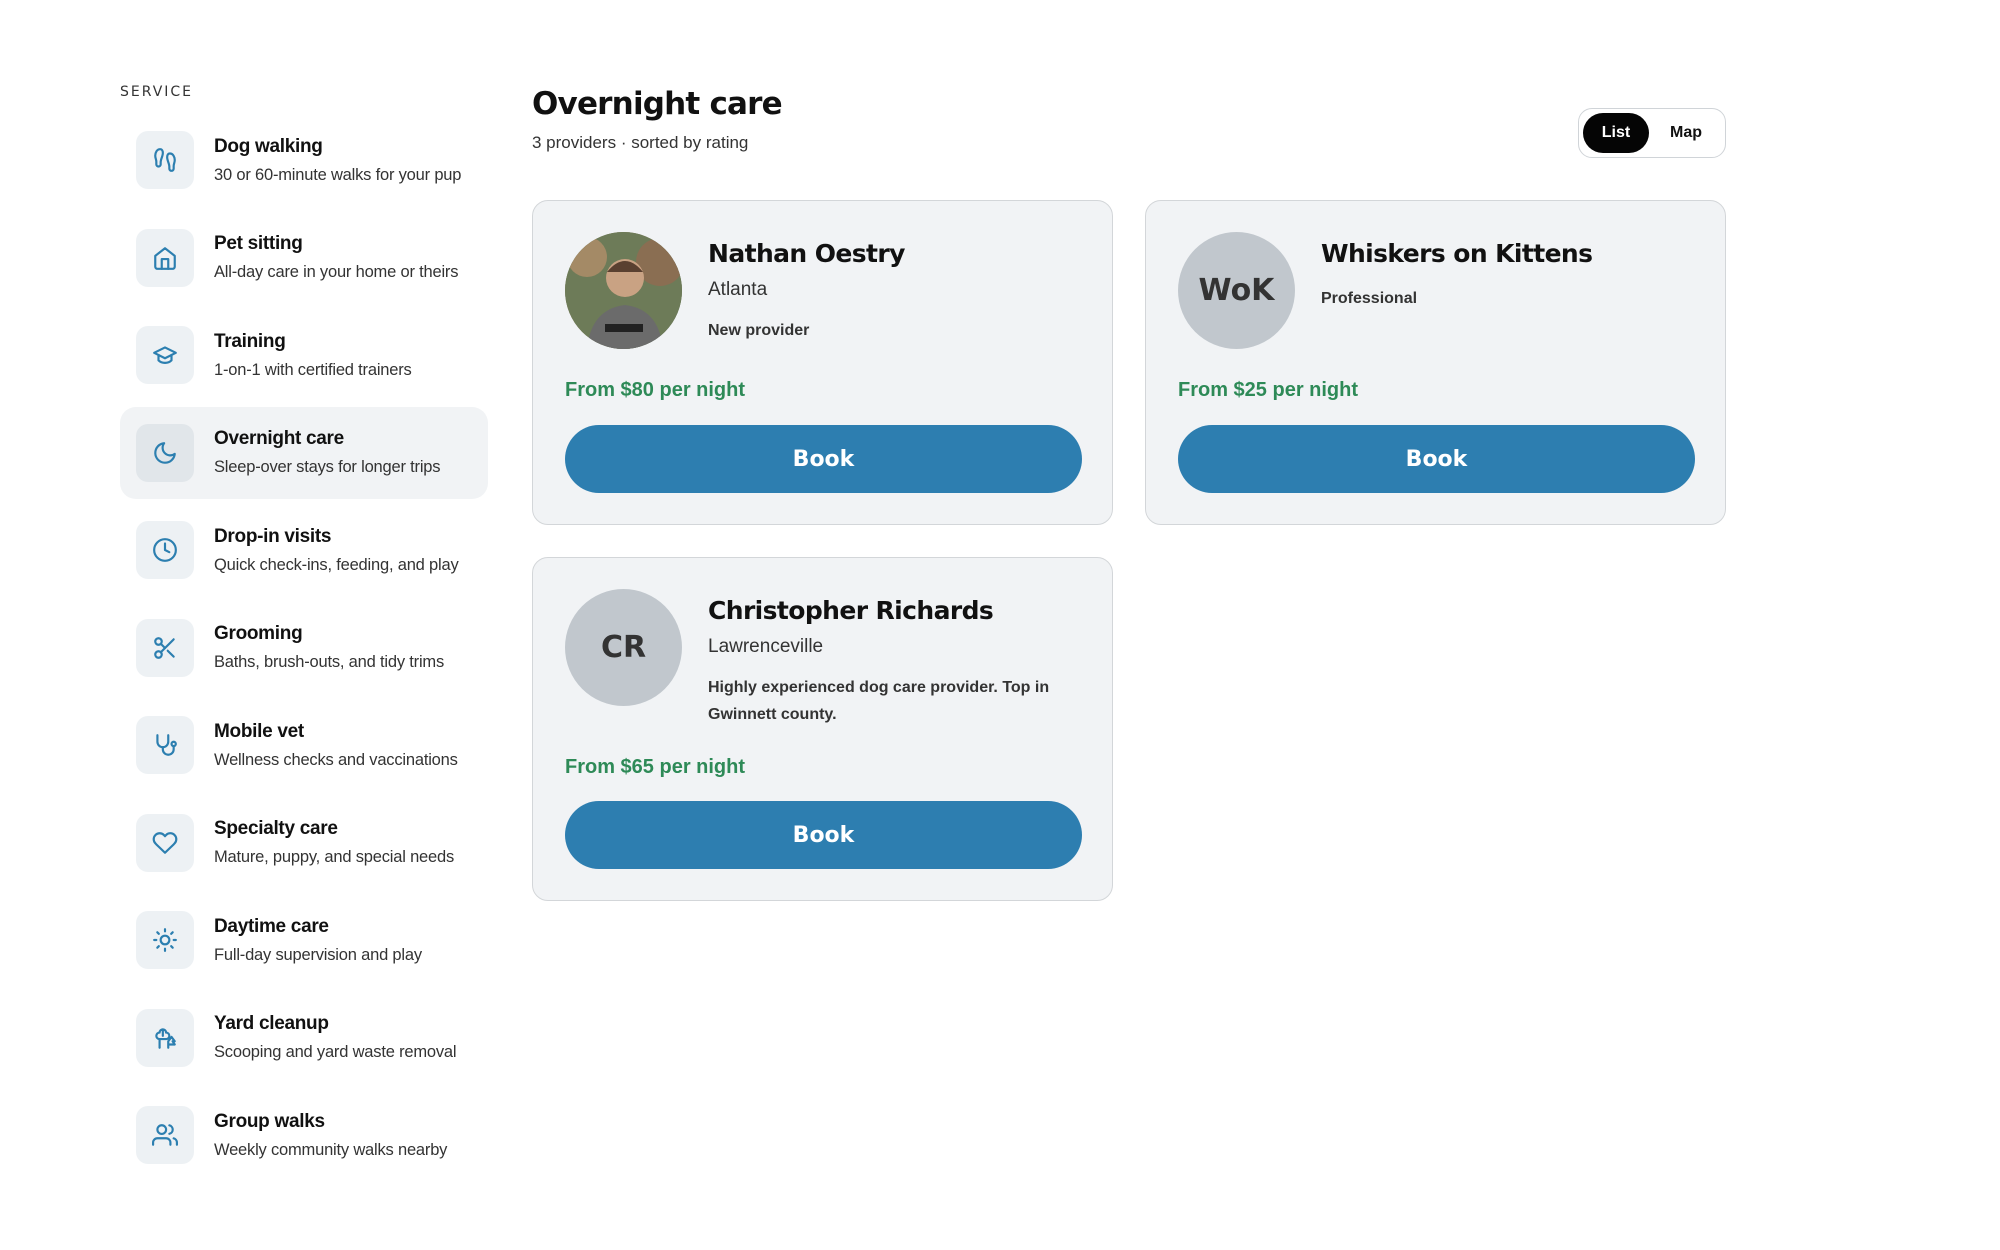  What do you see at coordinates (165, 842) in the screenshot?
I see `heart-icon` at bounding box center [165, 842].